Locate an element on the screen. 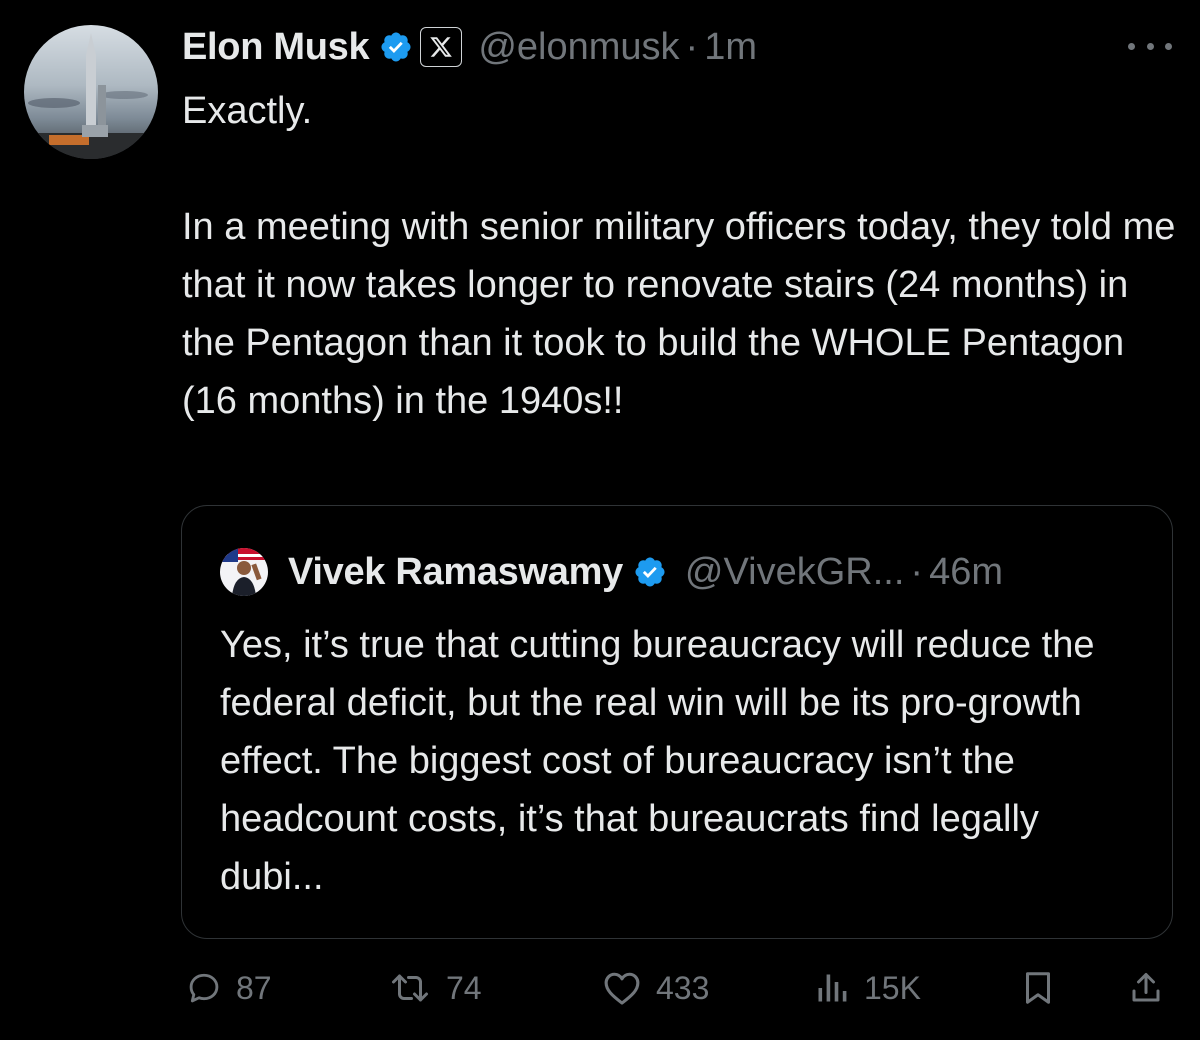  share-icon is located at coordinates (1146, 987).